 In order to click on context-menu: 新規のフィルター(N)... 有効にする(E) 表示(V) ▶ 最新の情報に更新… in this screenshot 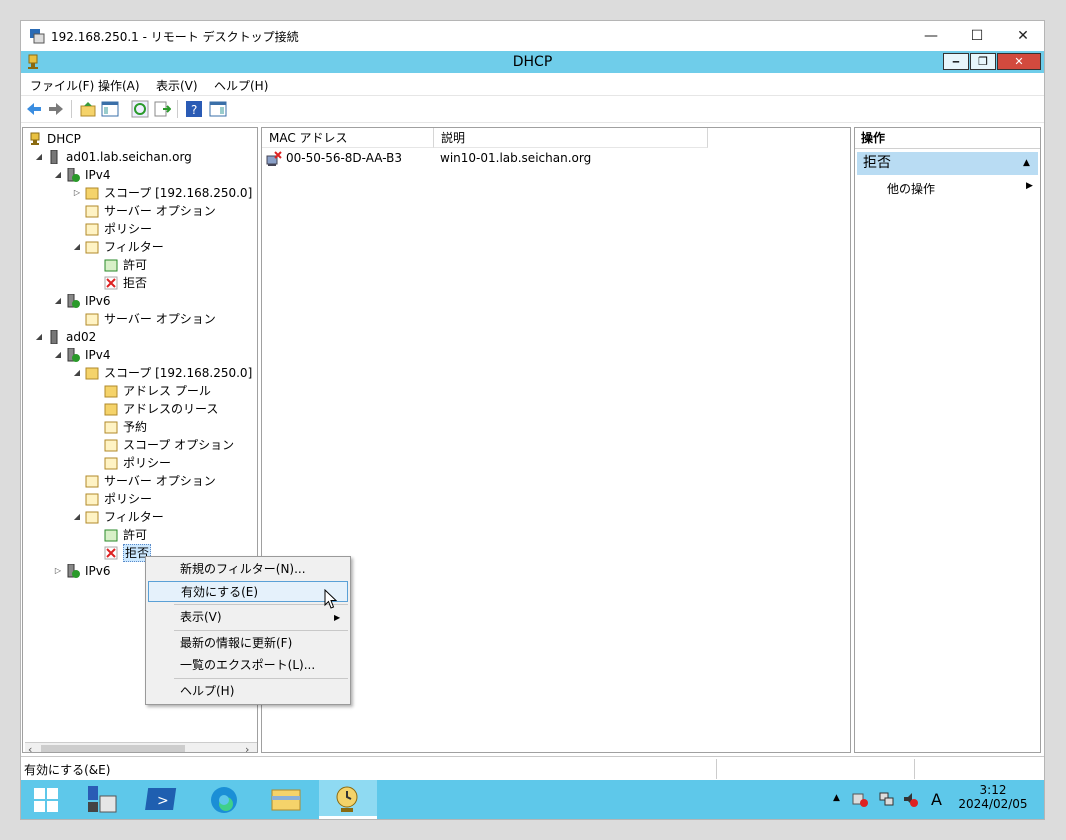, I will do `click(248, 630)`.